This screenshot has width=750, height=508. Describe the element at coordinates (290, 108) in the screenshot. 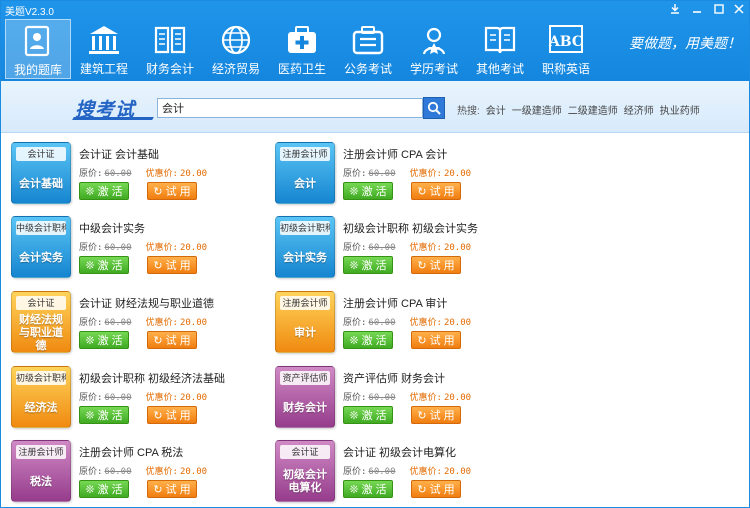

I see `search-input` at that location.